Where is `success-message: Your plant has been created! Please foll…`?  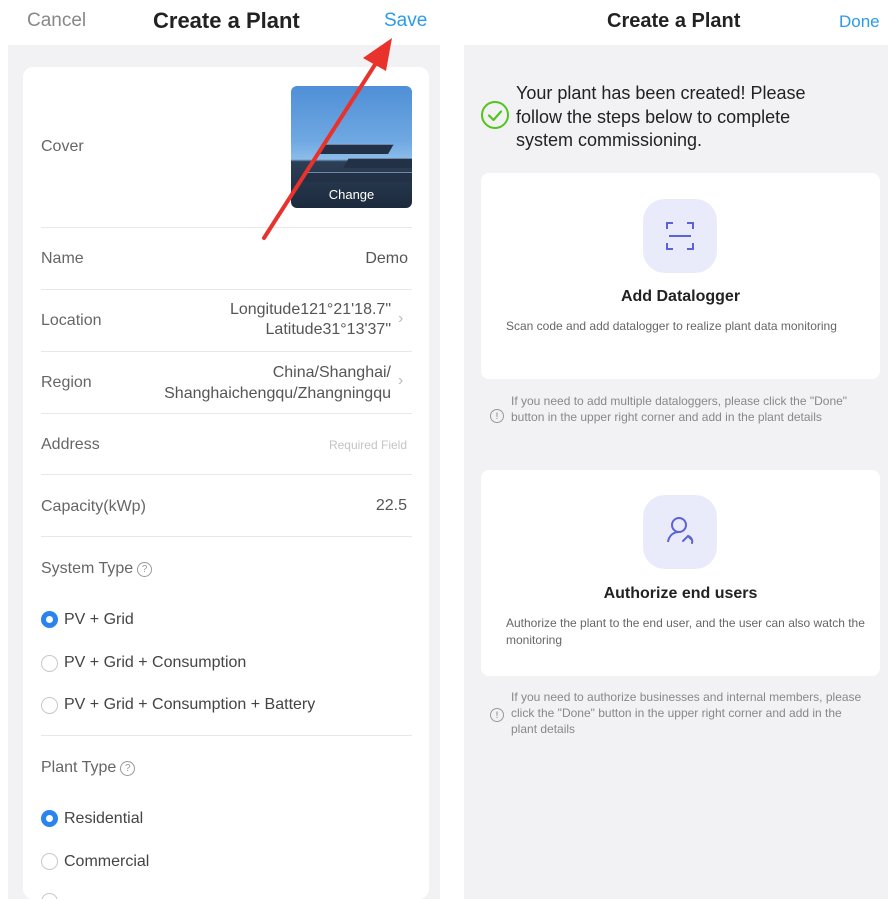
success-message: Your plant has been created! Please foll… is located at coordinates (661, 116).